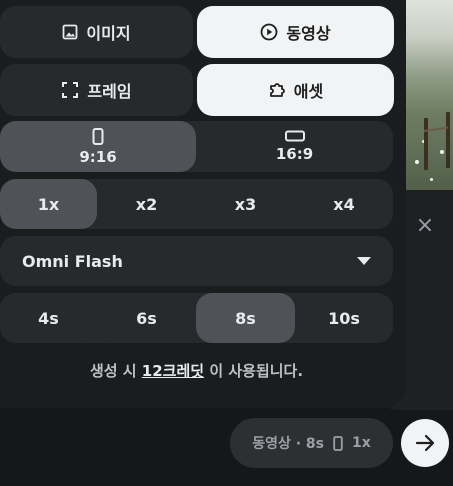  I want to click on duration-6s-label: 6s, so click(146, 318).